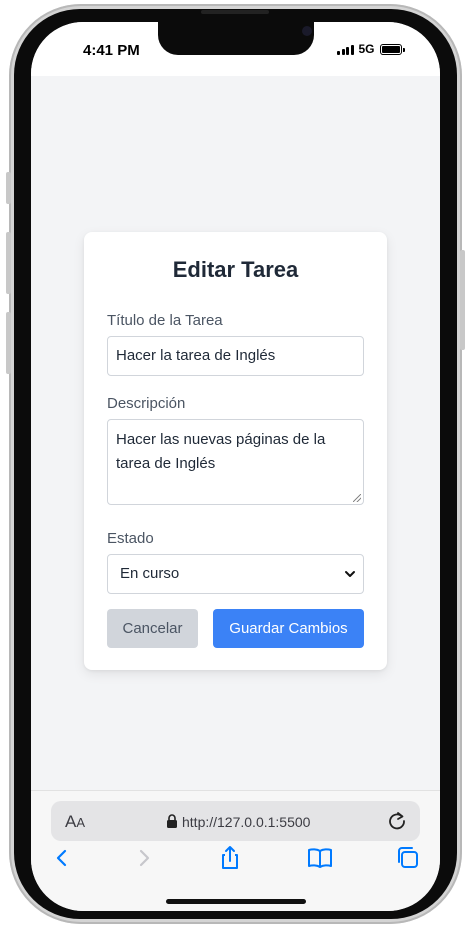 The width and height of the screenshot is (471, 928). Describe the element at coordinates (111, 50) in the screenshot. I see `status-time: 4:41 PM` at that location.